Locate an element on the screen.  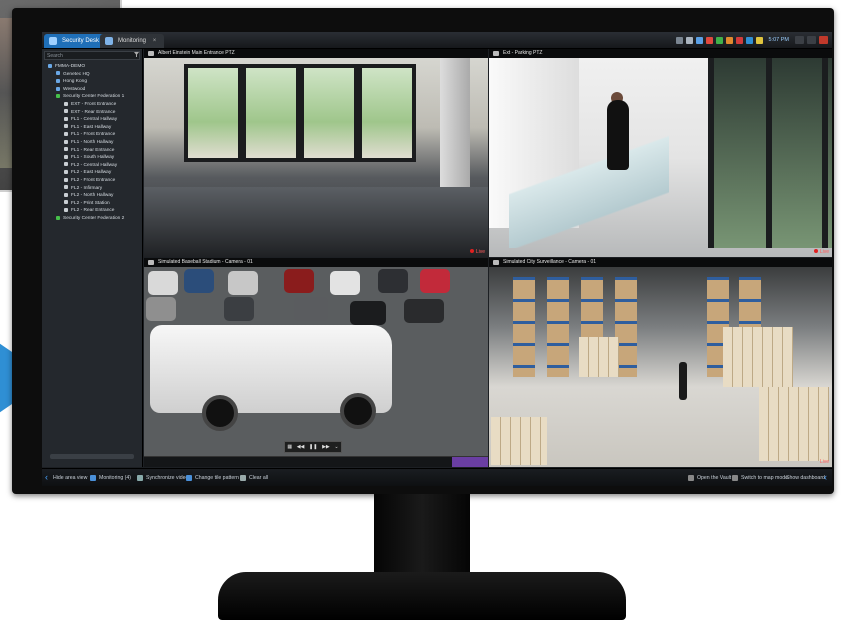
open-vault-button: Open the Vault is located at coordinates (709, 478).